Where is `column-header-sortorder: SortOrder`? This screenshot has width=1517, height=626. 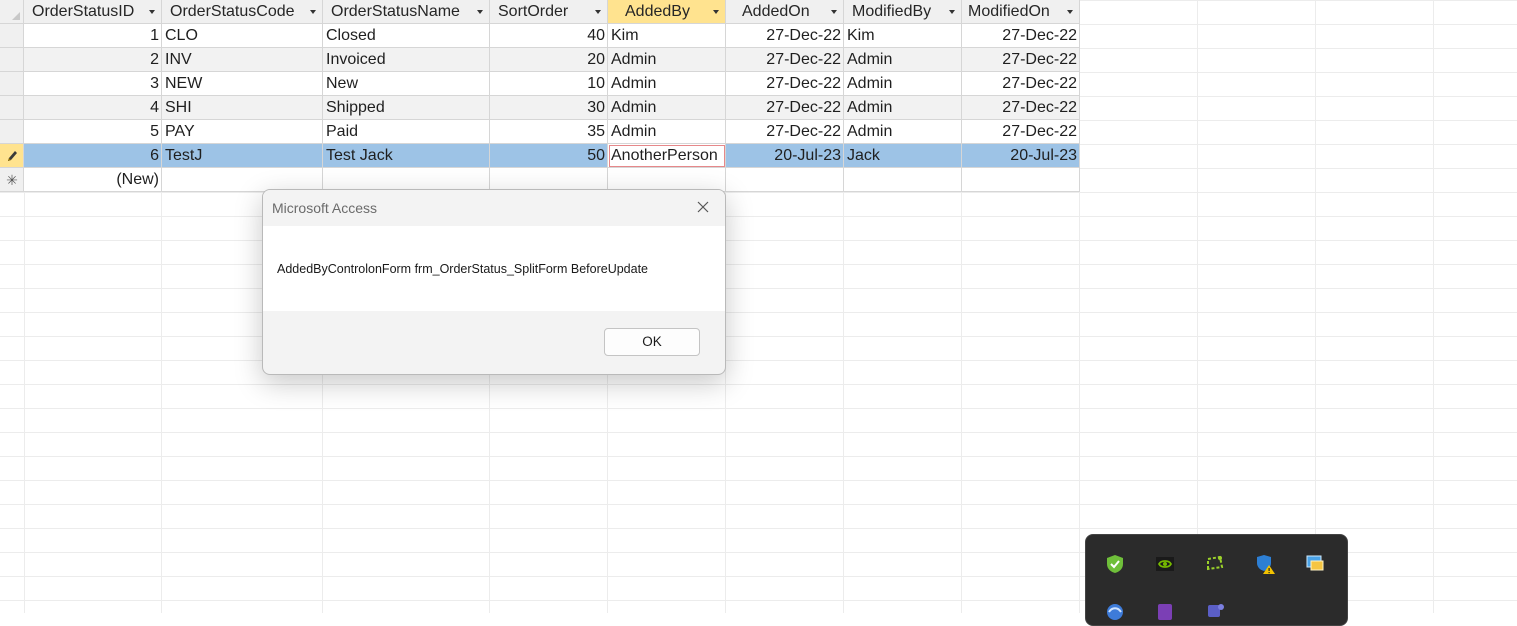 column-header-sortorder: SortOrder is located at coordinates (549, 12).